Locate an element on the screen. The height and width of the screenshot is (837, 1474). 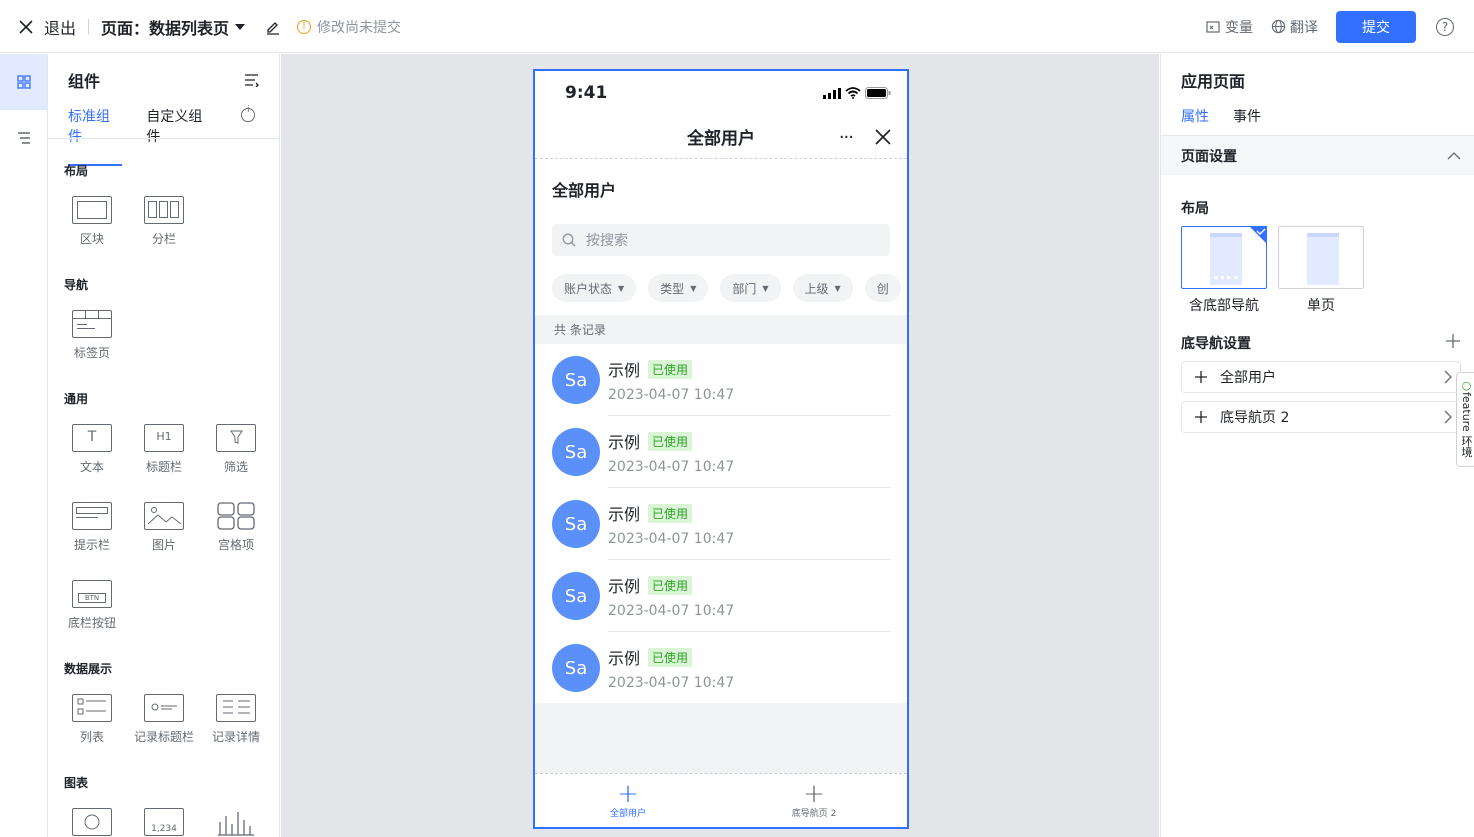
tabbar-item-all-users: + 全部用户 is located at coordinates (628, 800).